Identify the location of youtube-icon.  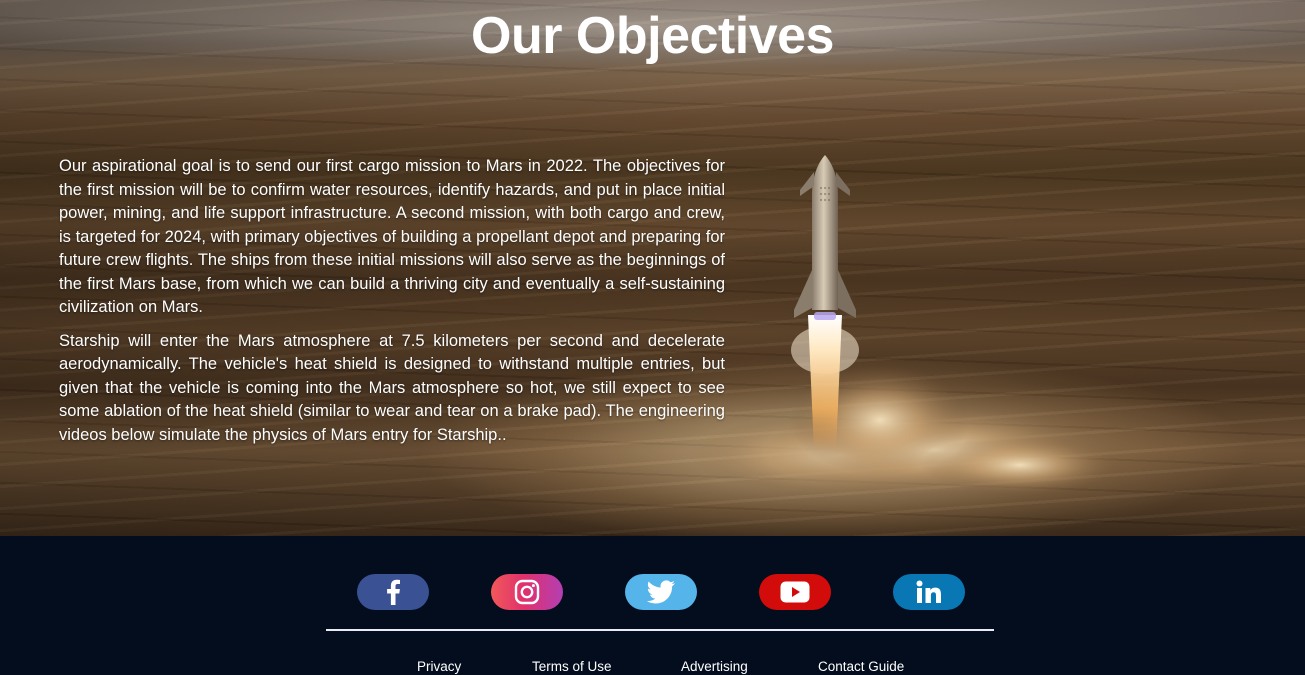
(795, 592).